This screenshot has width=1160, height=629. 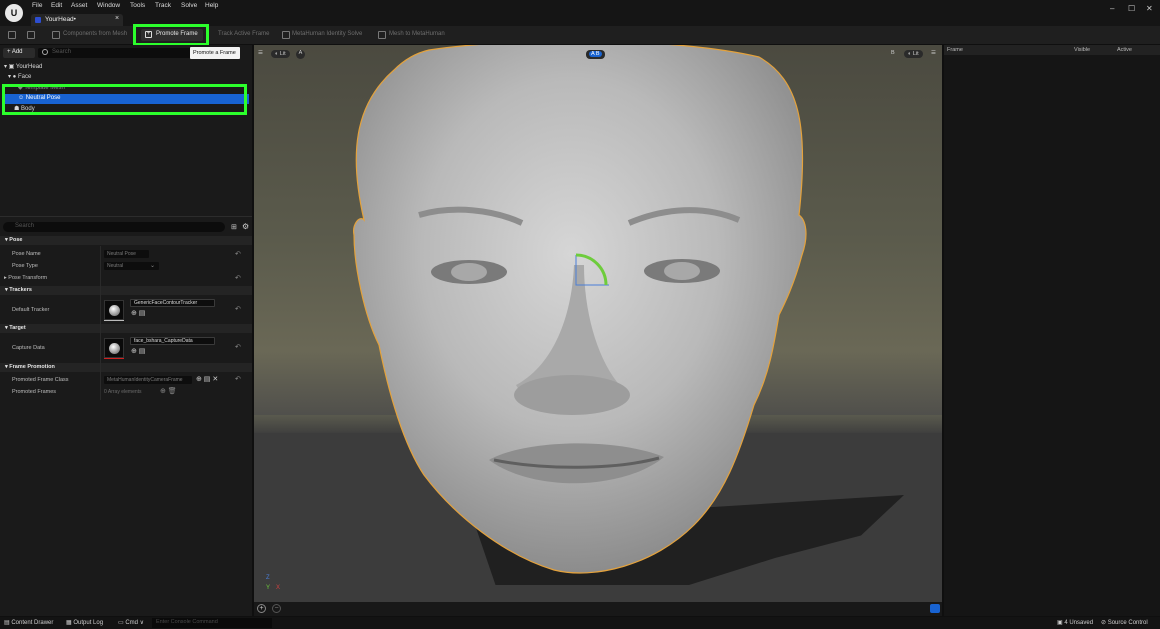 What do you see at coordinates (327, 34) in the screenshot?
I see `metahuman-identity-solve-button: MetaHuman Identity Solve` at bounding box center [327, 34].